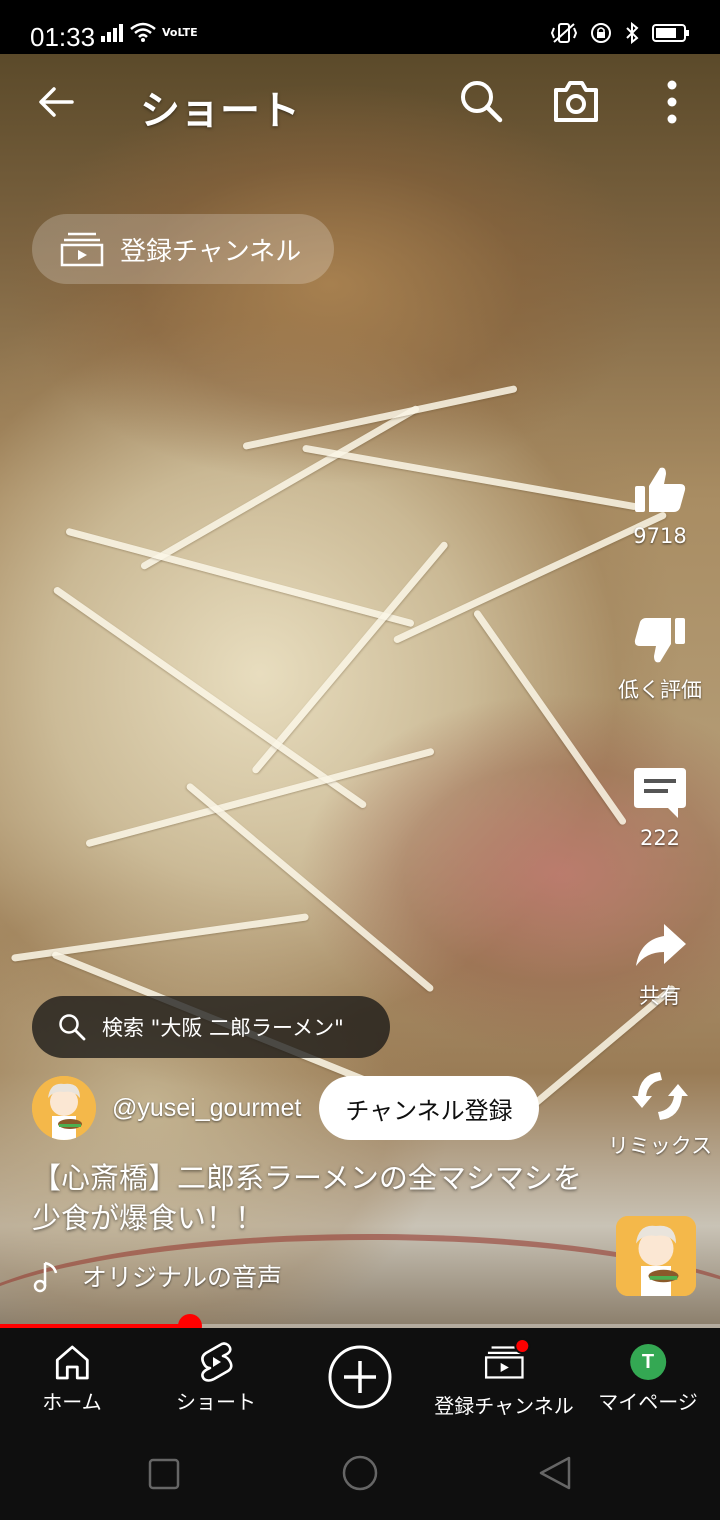 The image size is (720, 1520). Describe the element at coordinates (660, 489) in the screenshot. I see `thumbs-up-icon` at that location.